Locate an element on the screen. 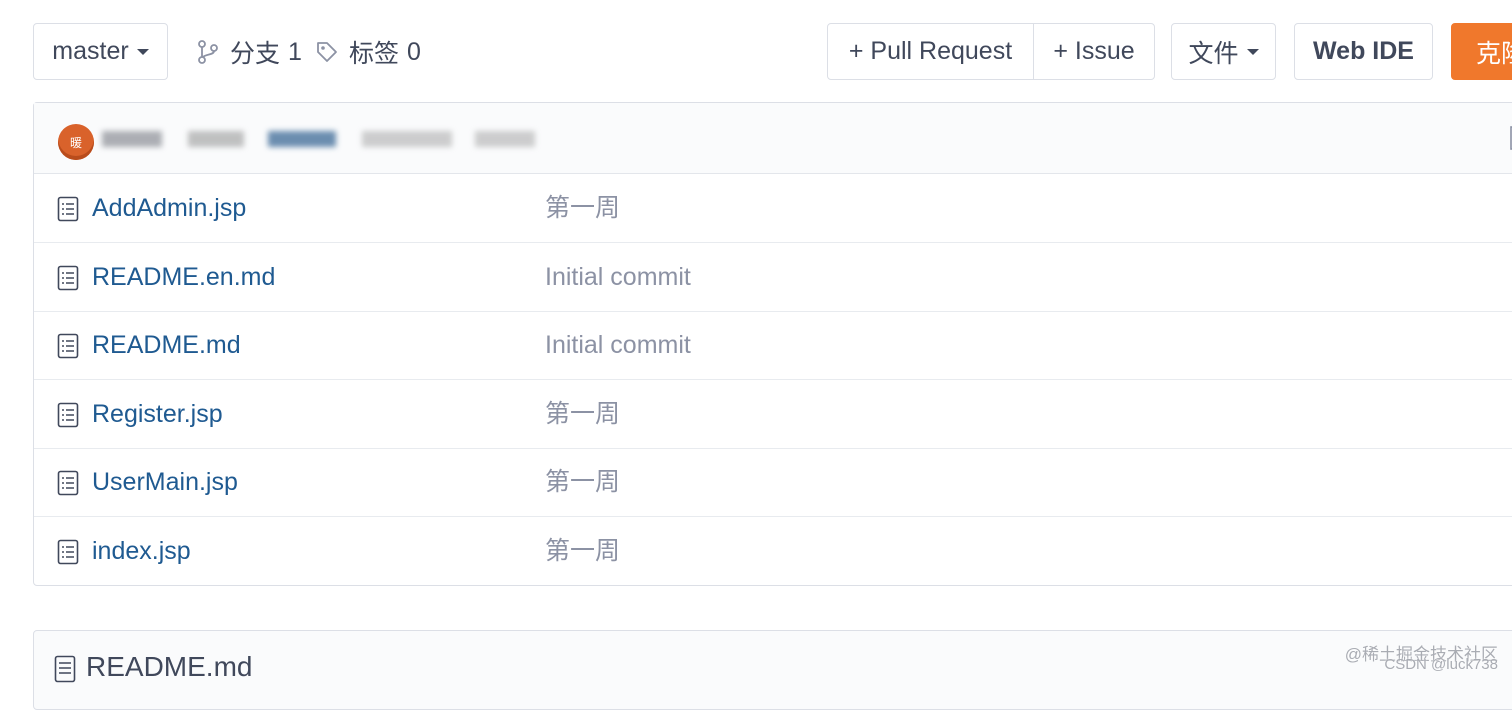 The height and width of the screenshot is (710, 1512). branch-select: master is located at coordinates (100, 51).